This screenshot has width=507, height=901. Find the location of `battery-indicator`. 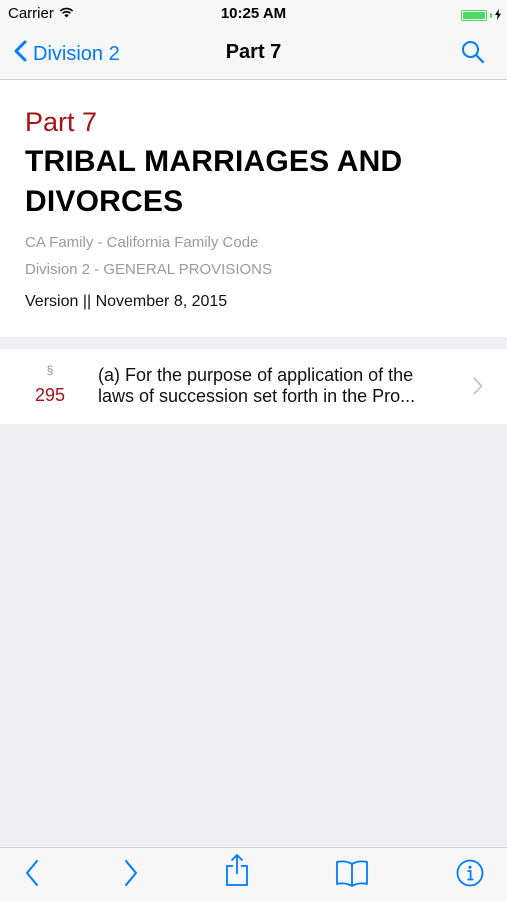

battery-indicator is located at coordinates (481, 15).